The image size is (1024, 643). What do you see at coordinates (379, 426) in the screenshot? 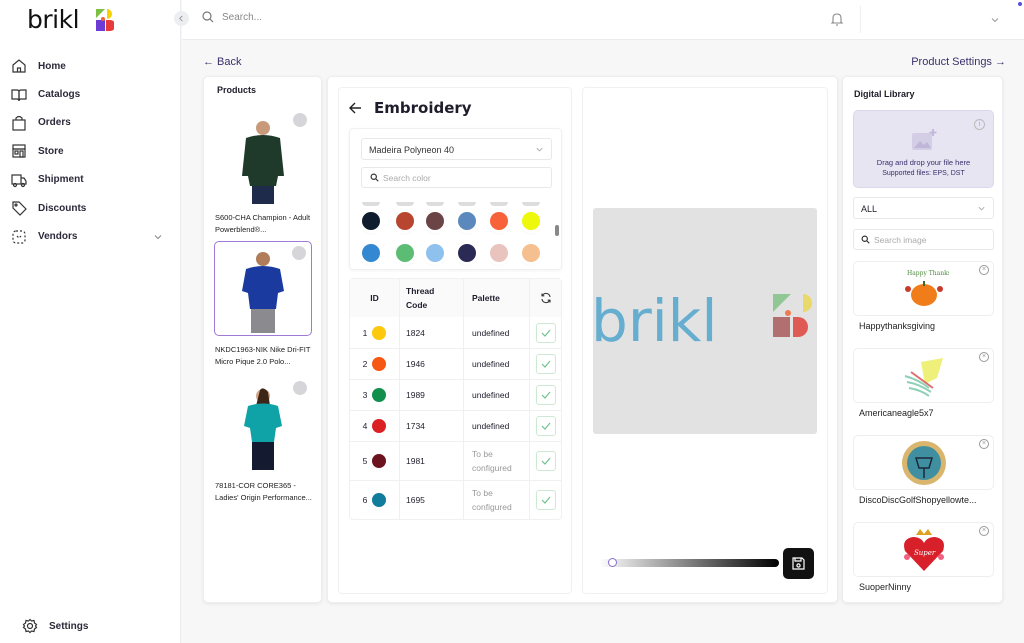
I see `thread-color-dot` at bounding box center [379, 426].